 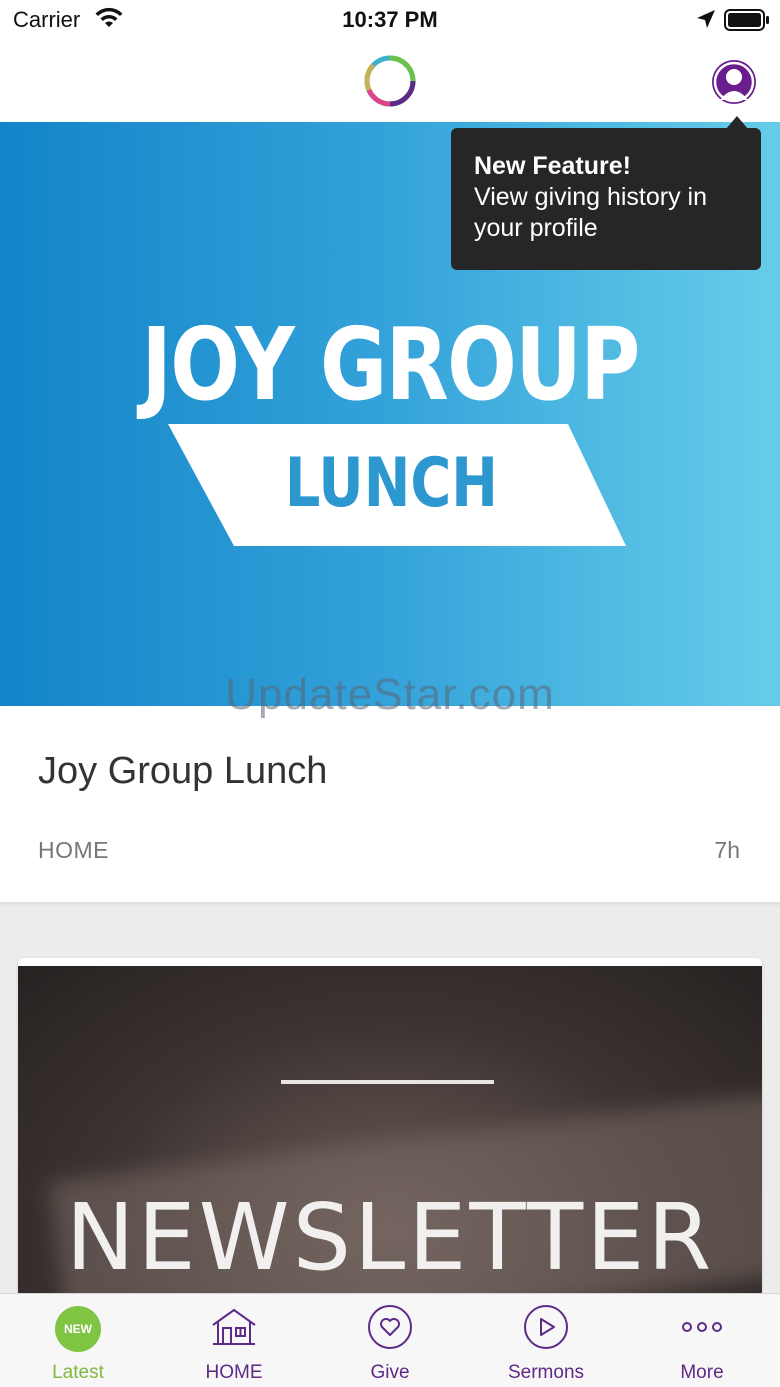 I want to click on tooltip-title: New Feature!, so click(x=552, y=166).